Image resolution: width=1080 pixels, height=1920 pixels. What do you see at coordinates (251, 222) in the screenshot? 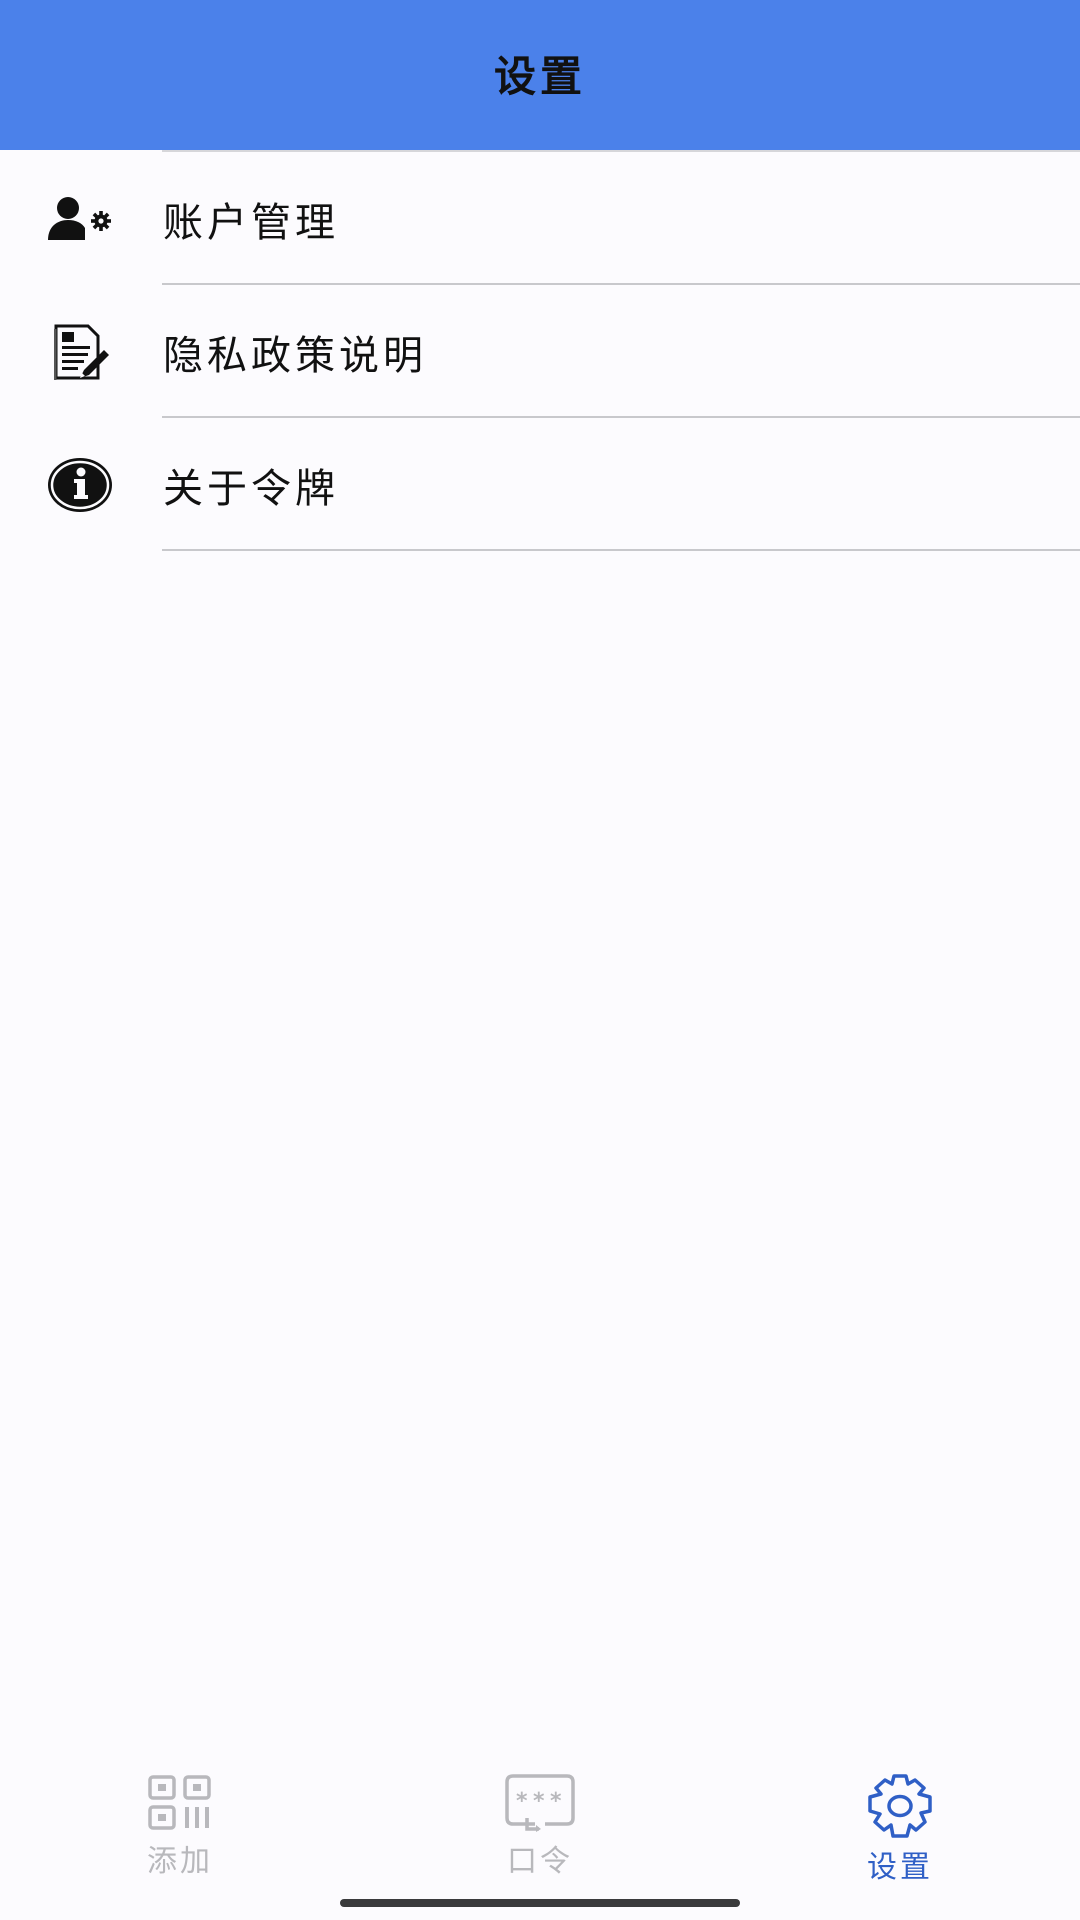
I see `menu-item-label: 账户管理` at bounding box center [251, 222].